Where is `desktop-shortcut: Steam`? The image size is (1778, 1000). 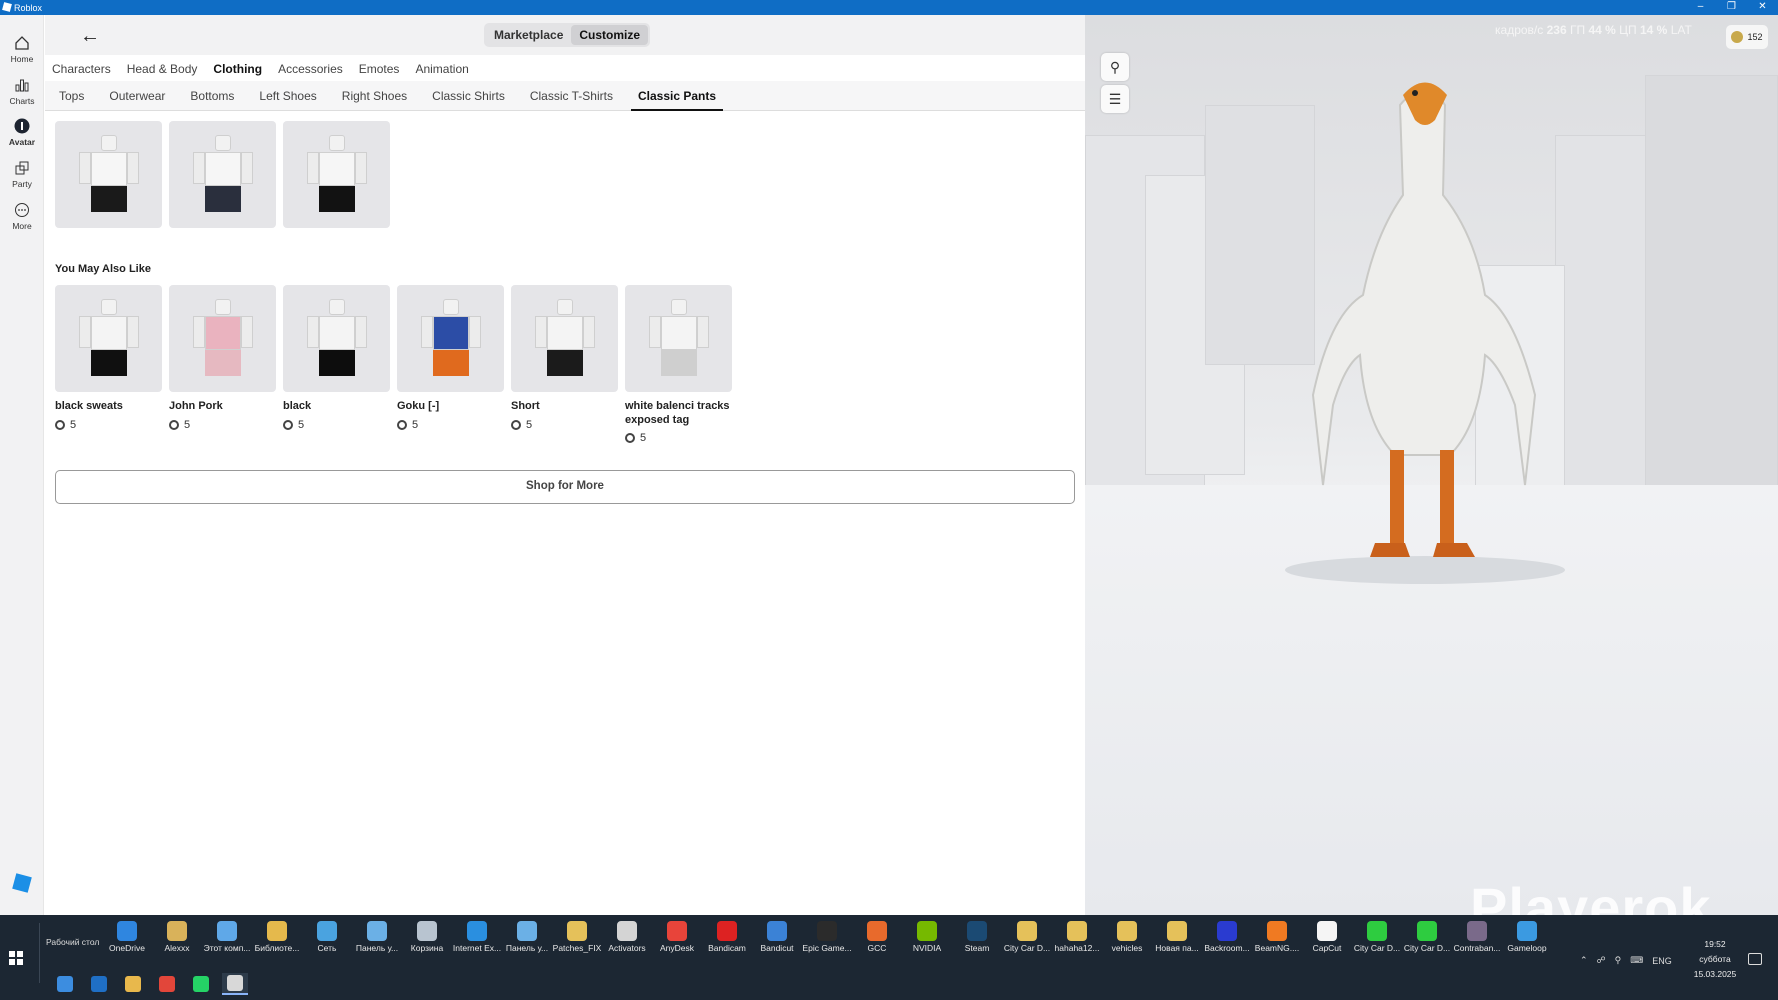
desktop-shortcut: Steam is located at coordinates (977, 937).